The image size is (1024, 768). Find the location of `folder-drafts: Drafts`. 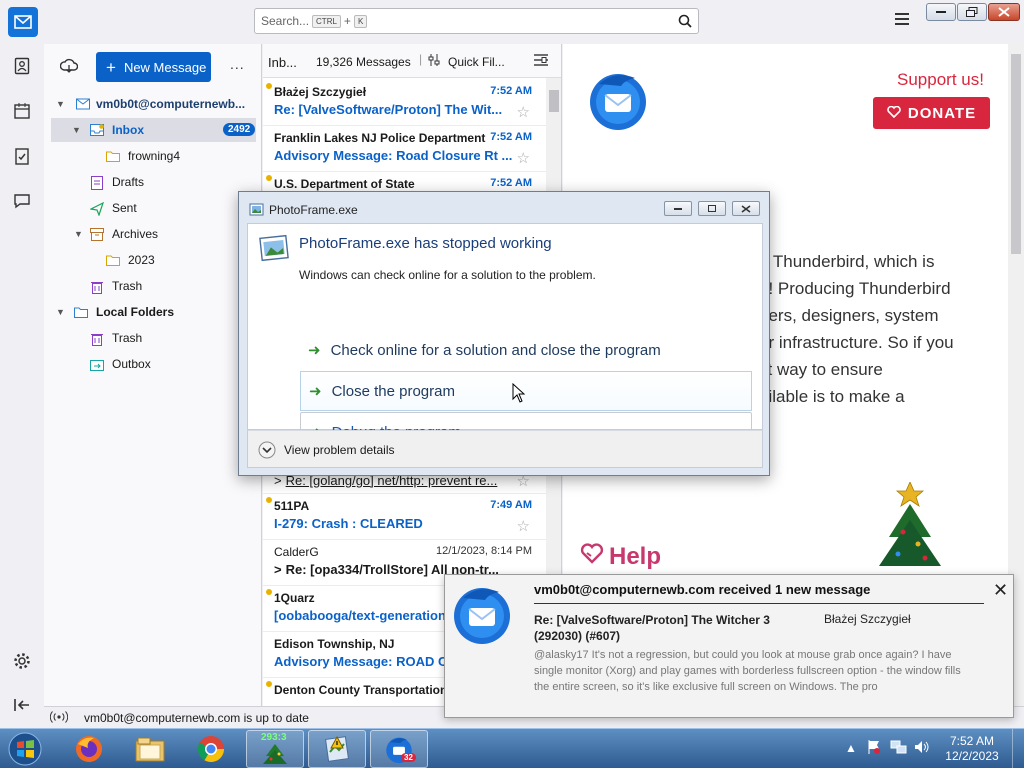

folder-drafts: Drafts is located at coordinates (153, 182).